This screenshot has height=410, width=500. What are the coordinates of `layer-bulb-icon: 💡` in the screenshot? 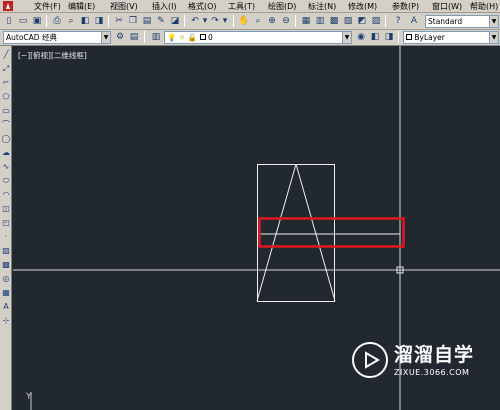 It's located at (172, 37).